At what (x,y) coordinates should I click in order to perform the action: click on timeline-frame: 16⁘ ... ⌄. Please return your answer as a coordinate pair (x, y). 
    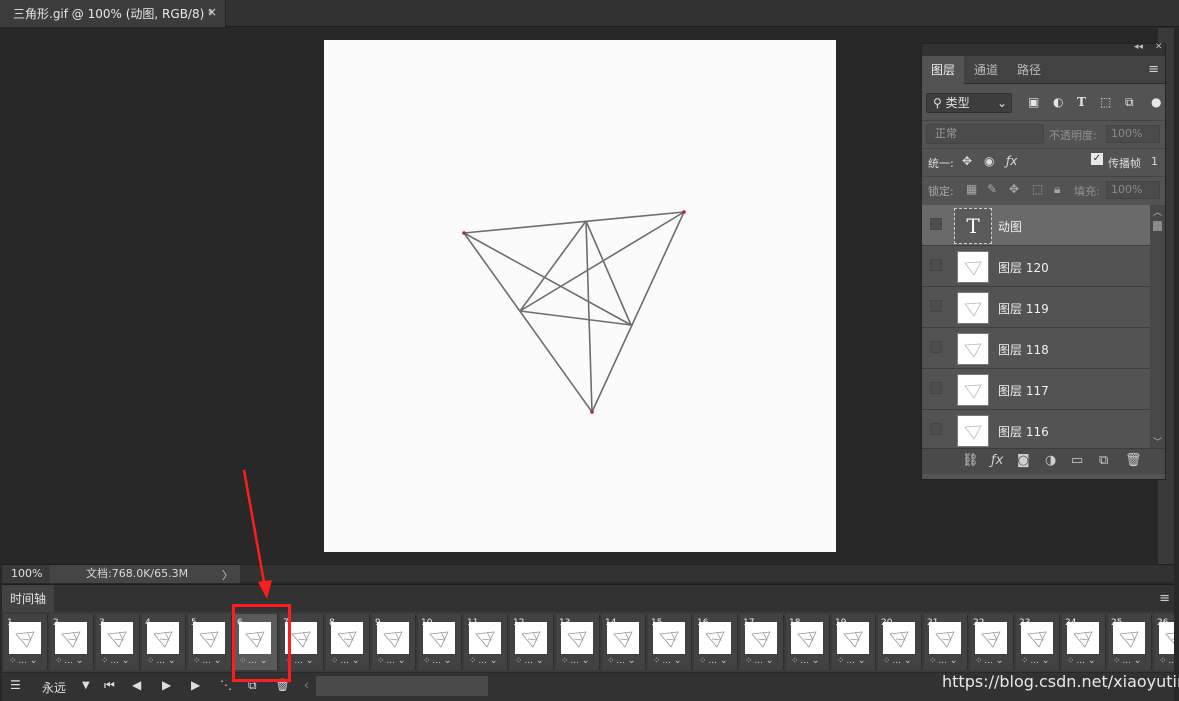
    Looking at the image, I should click on (716, 642).